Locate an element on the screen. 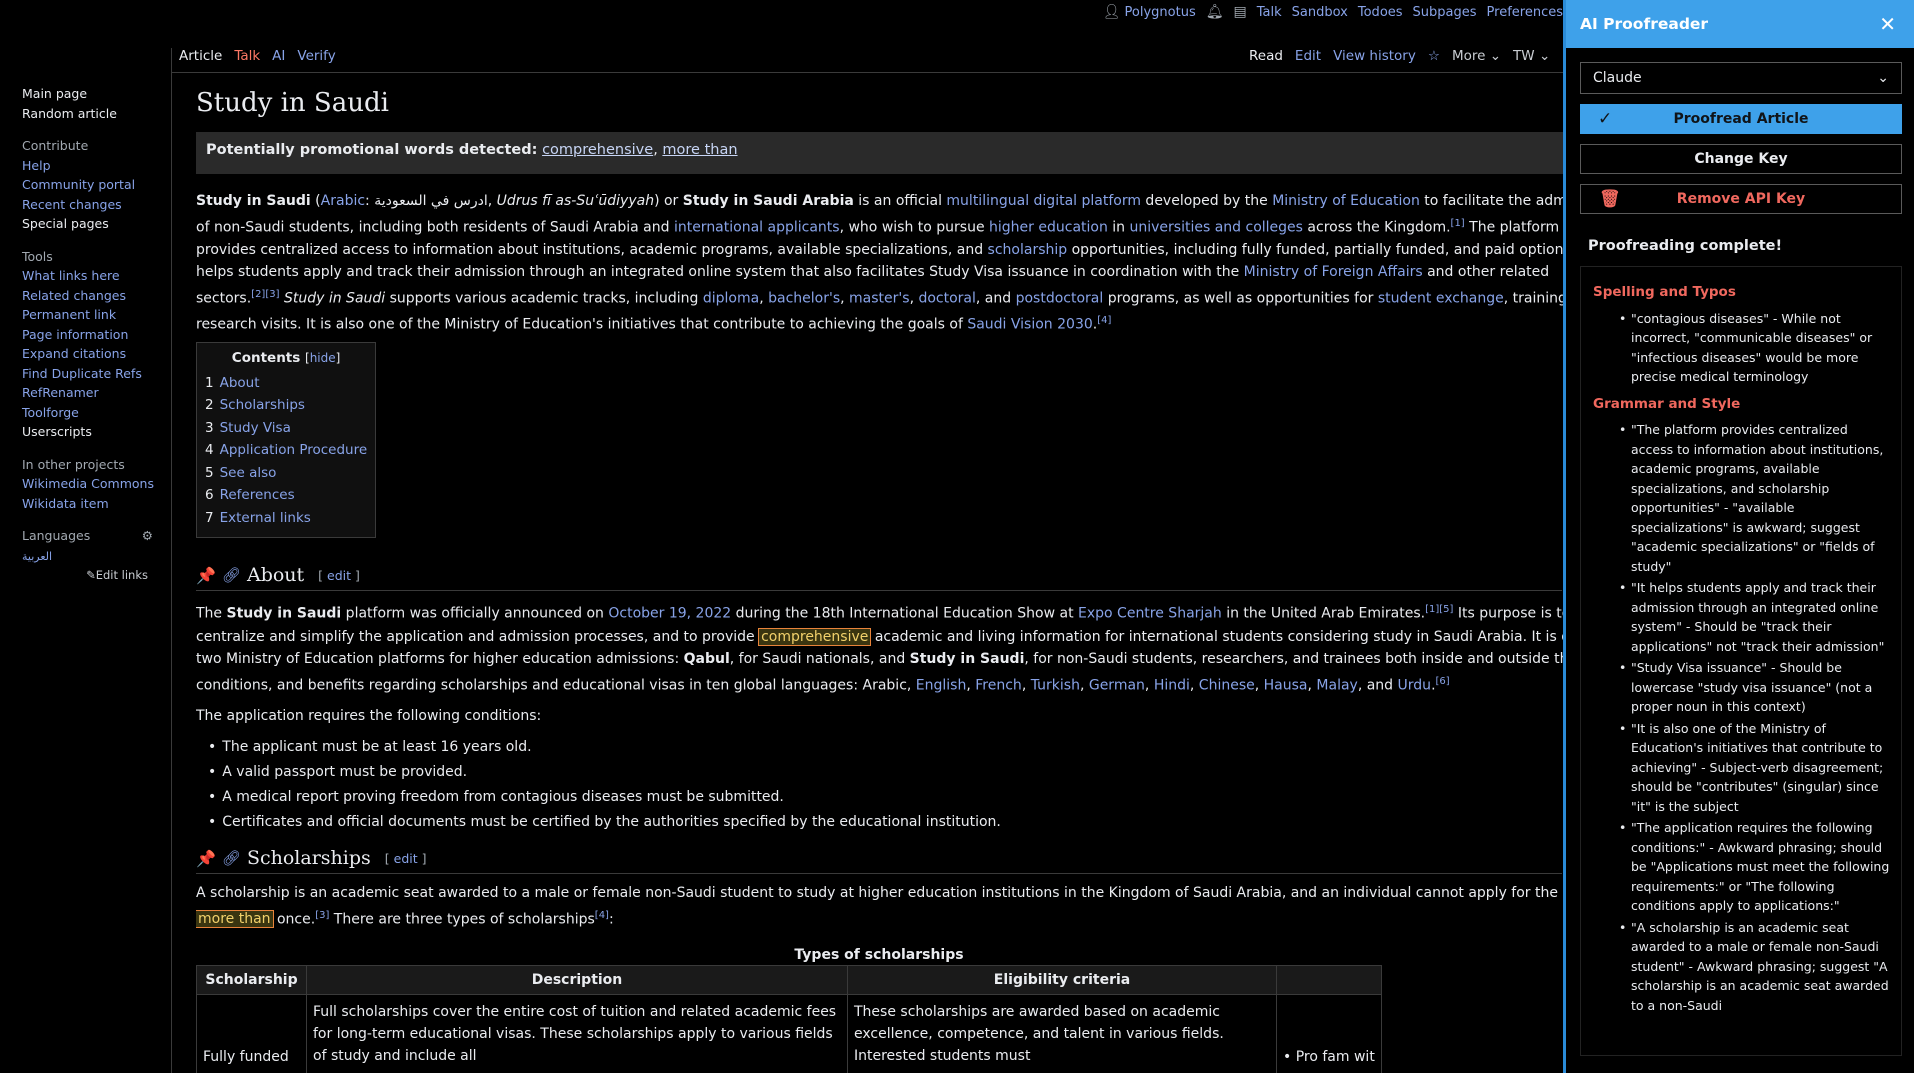 This screenshot has height=1073, width=1914. link-diploma: diploma is located at coordinates (731, 298).